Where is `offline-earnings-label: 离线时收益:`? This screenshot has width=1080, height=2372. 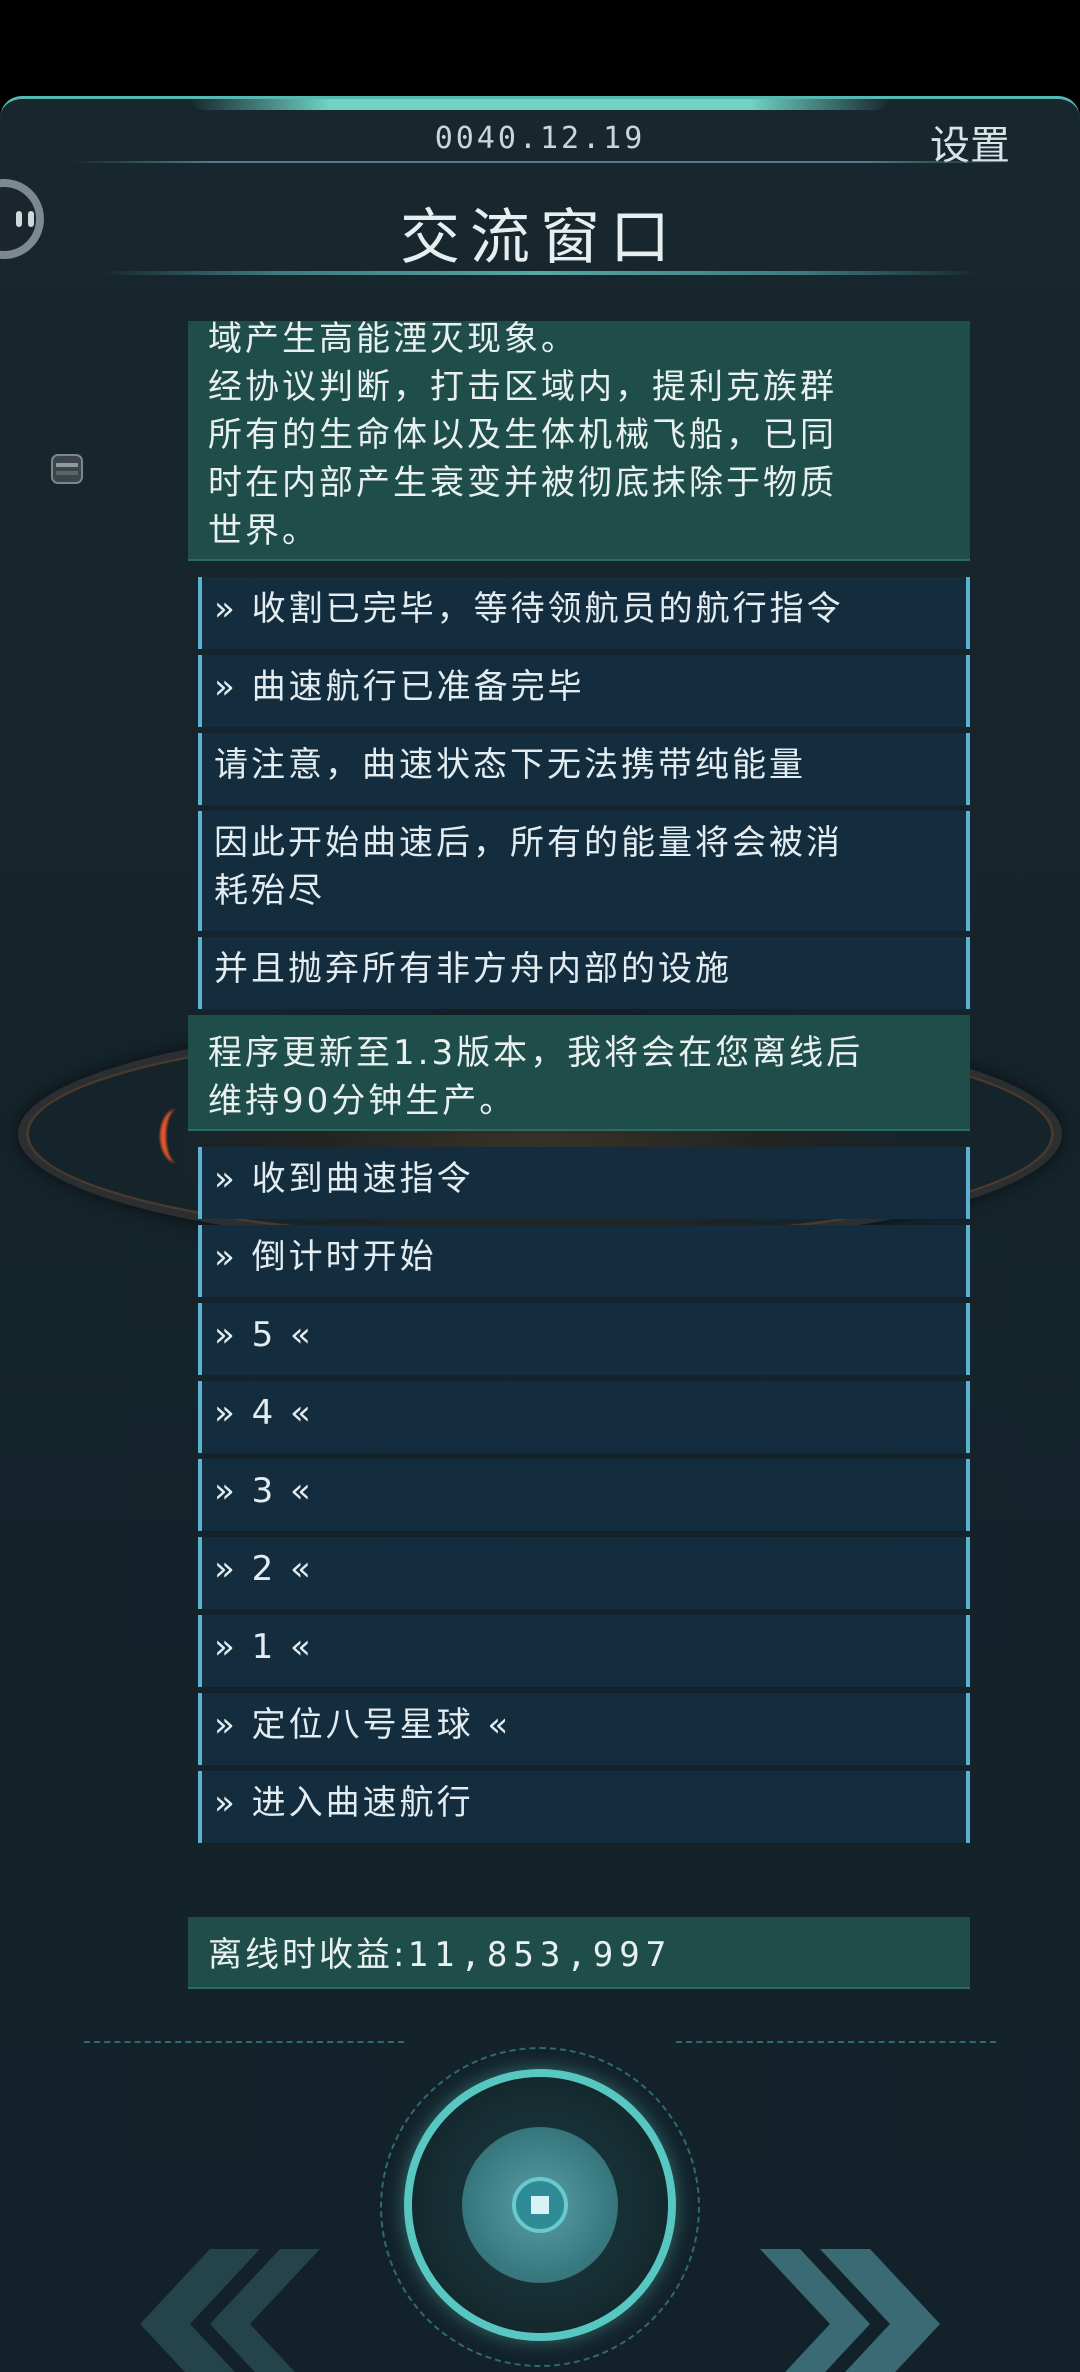
offline-earnings-label: 离线时收益: is located at coordinates (308, 1955).